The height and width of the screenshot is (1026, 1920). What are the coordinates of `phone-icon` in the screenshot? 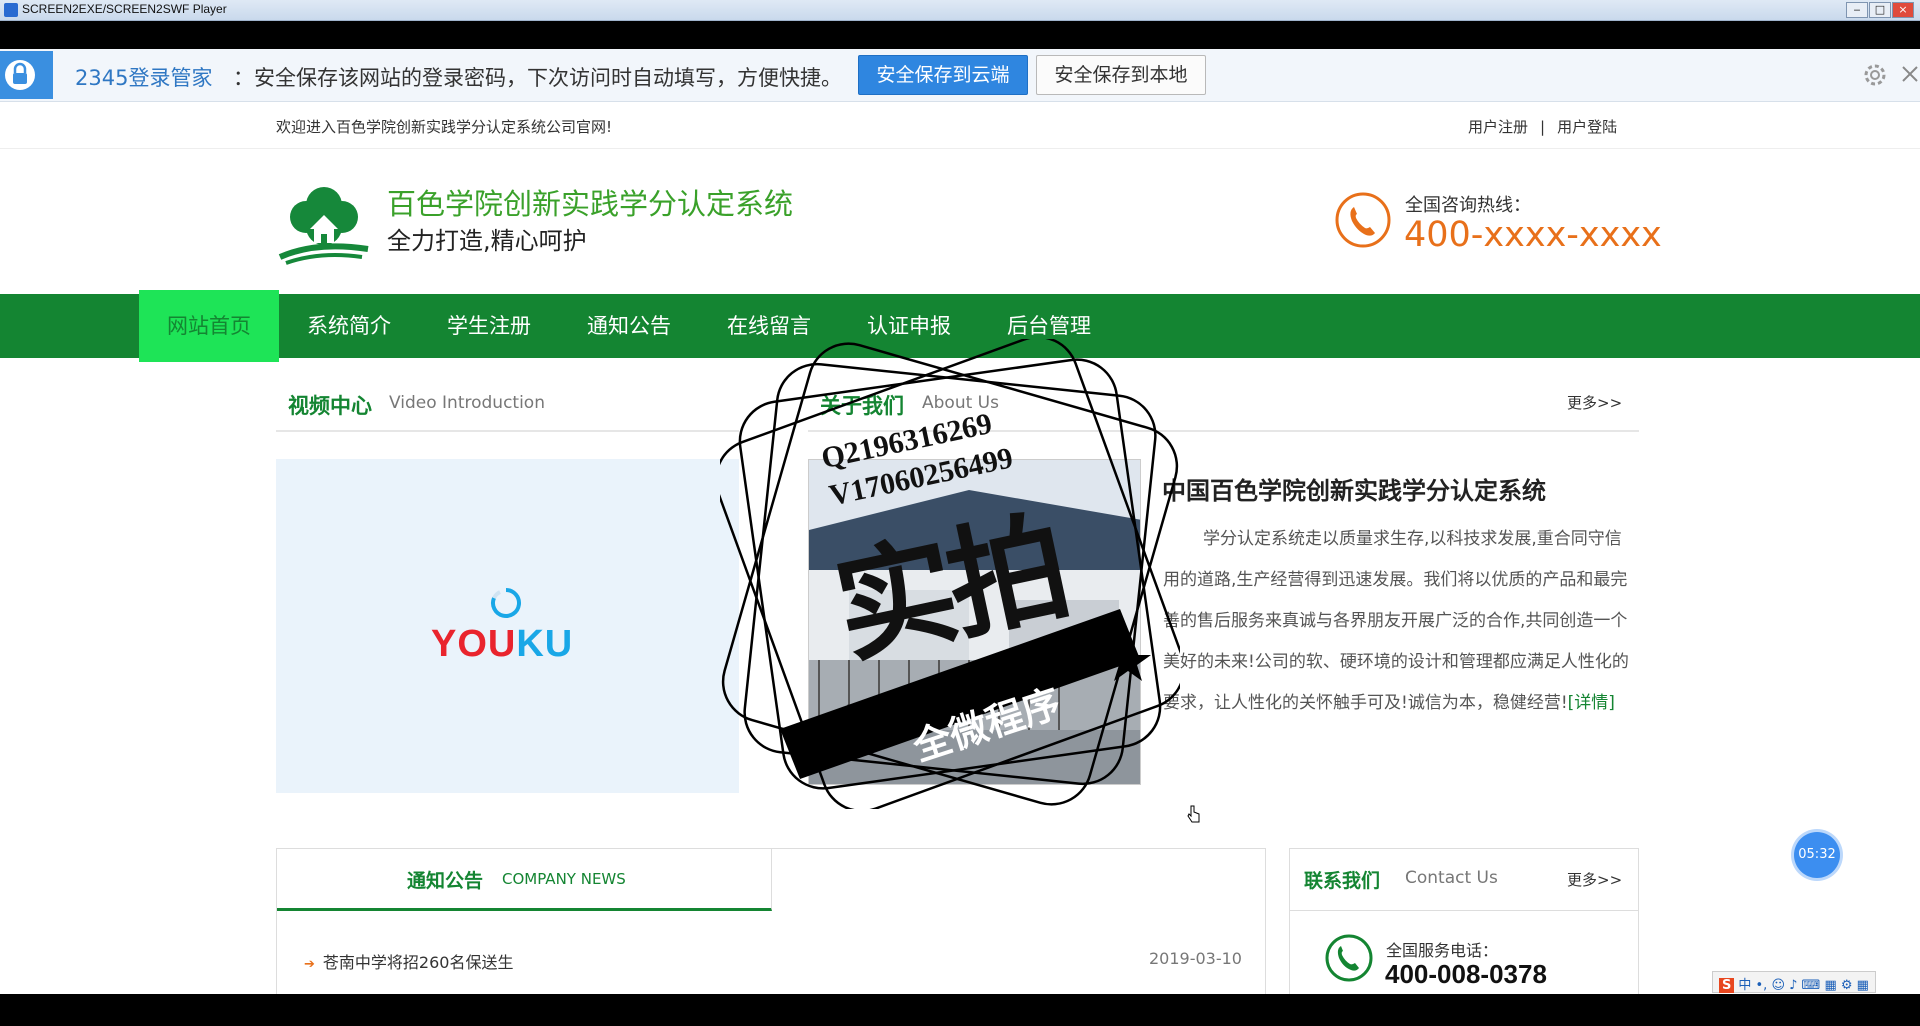 It's located at (1363, 220).